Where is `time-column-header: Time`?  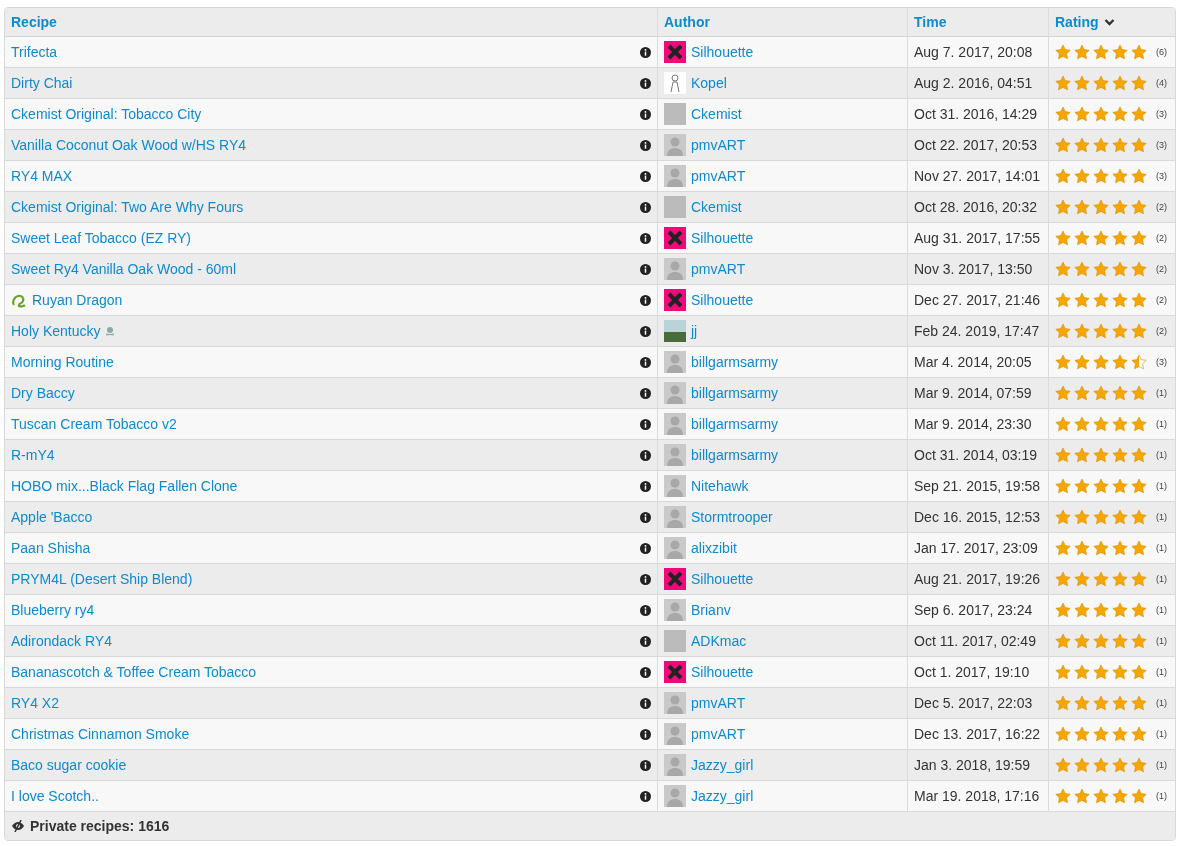 time-column-header: Time is located at coordinates (930, 22).